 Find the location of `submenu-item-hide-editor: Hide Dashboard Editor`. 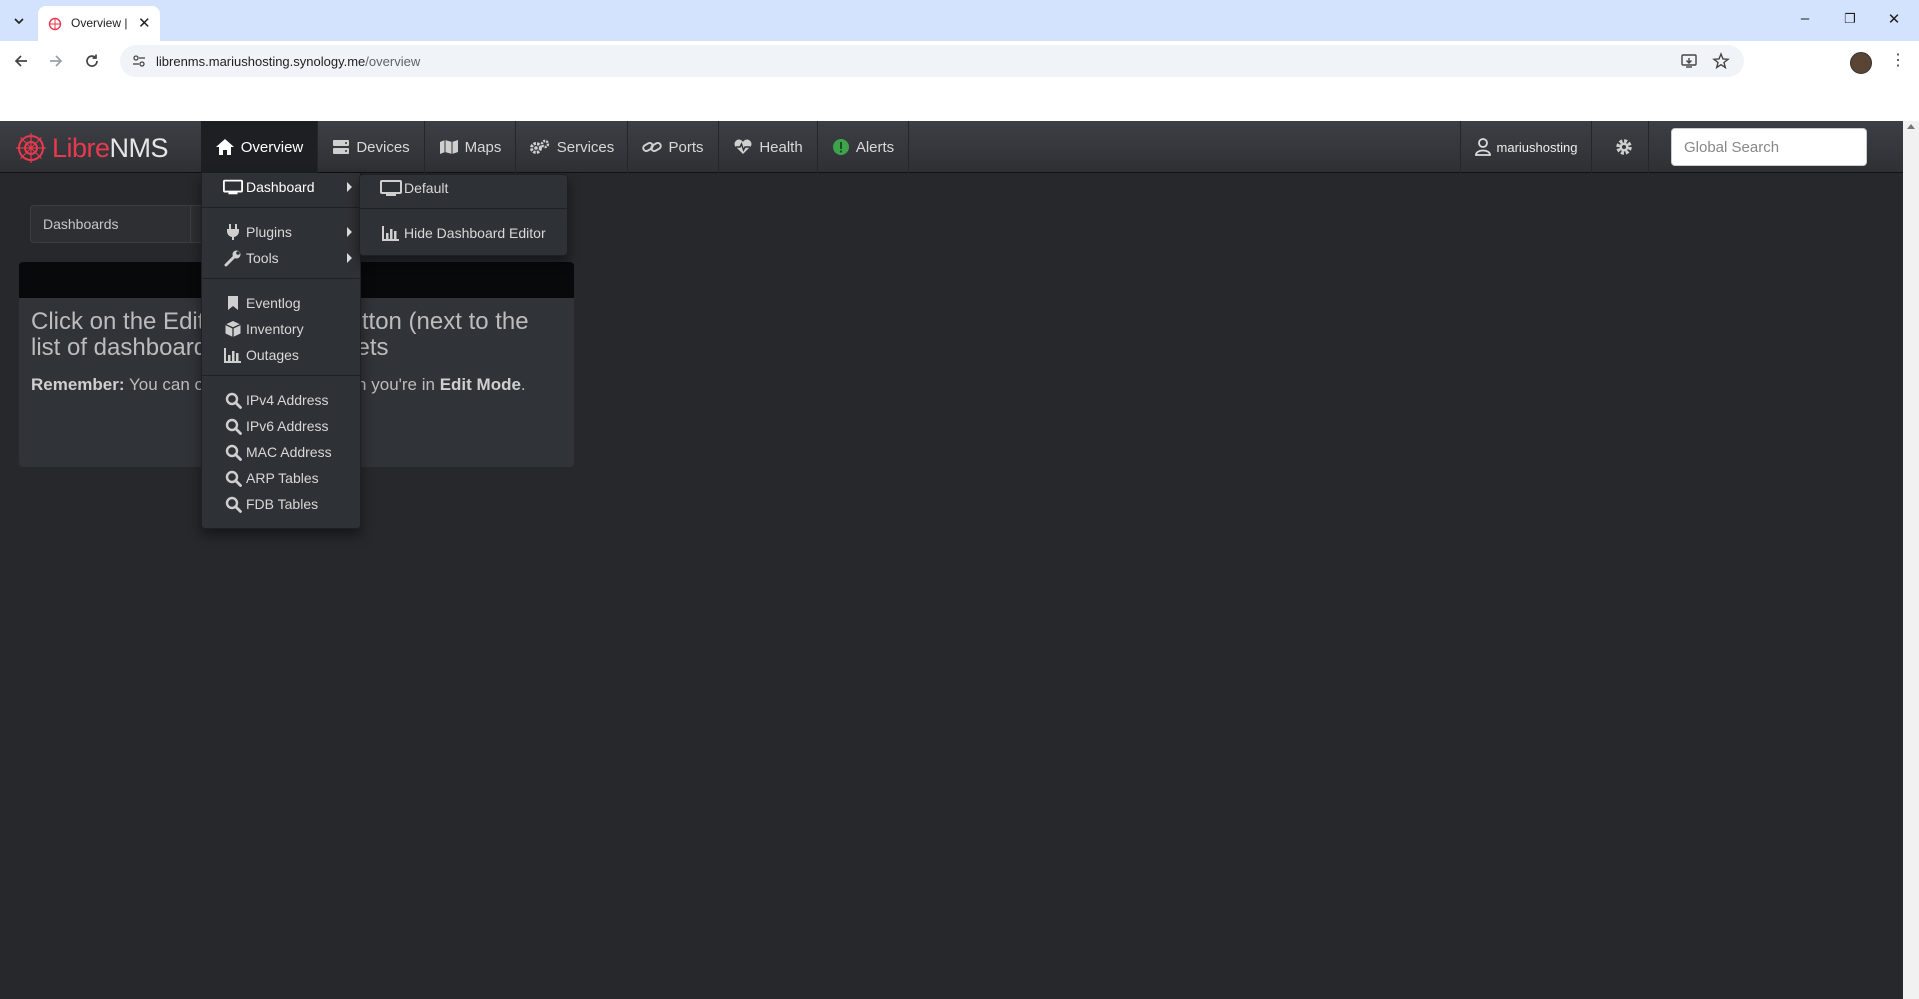

submenu-item-hide-editor: Hide Dashboard Editor is located at coordinates (463, 233).